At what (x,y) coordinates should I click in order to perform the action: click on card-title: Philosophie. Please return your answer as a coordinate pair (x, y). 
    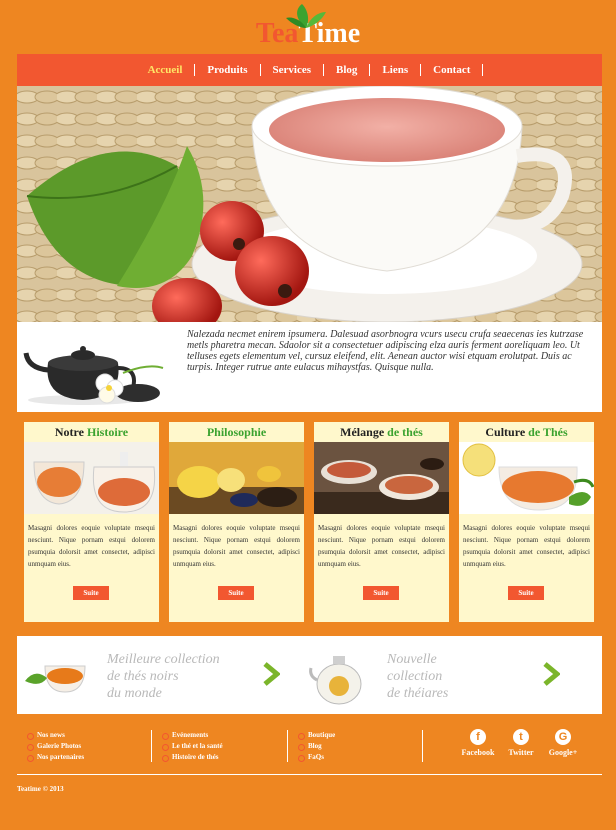
    Looking at the image, I should click on (236, 432).